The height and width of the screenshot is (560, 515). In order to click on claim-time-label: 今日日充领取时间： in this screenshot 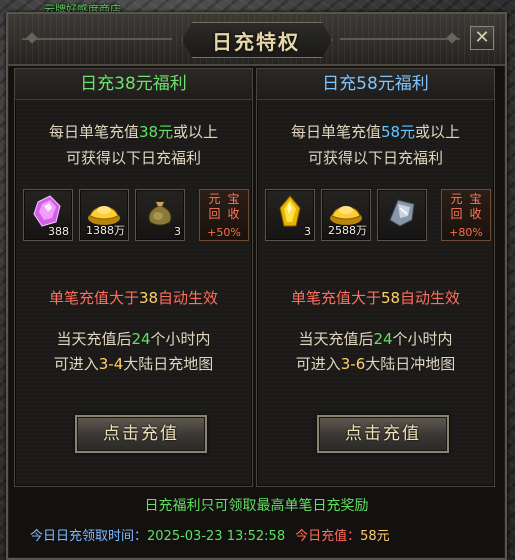, I will do `click(89, 536)`.